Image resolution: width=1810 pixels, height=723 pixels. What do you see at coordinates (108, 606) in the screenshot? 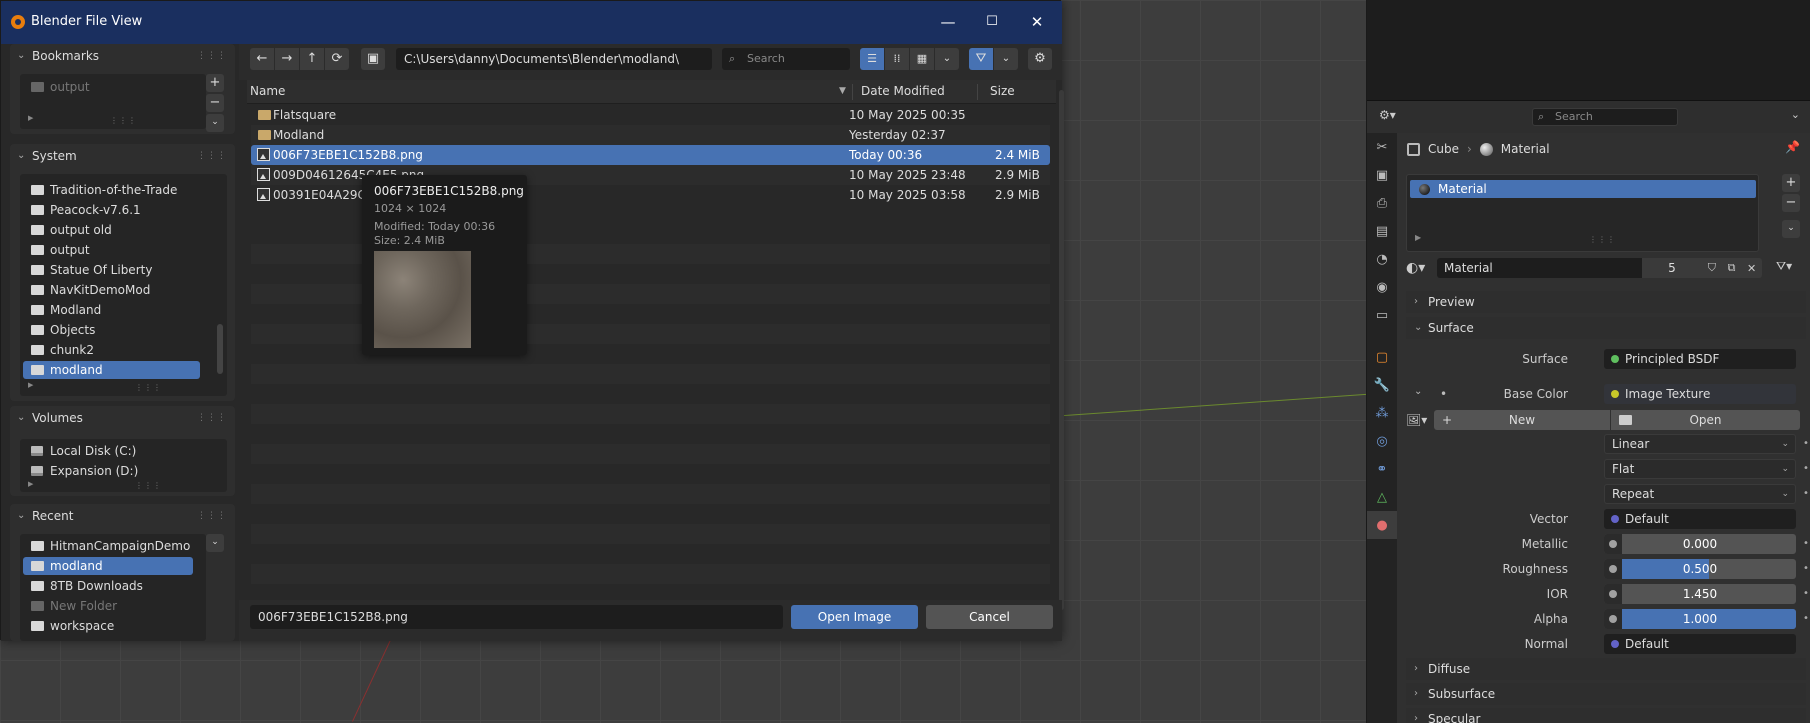
I see `list-item: New Folder` at bounding box center [108, 606].